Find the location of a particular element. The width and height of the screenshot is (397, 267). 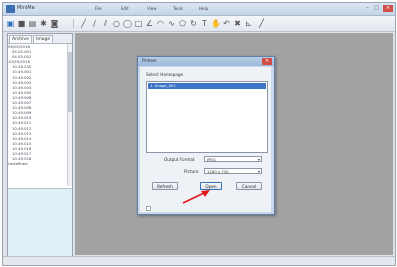

undo-icon: ↶ is located at coordinates (226, 23).